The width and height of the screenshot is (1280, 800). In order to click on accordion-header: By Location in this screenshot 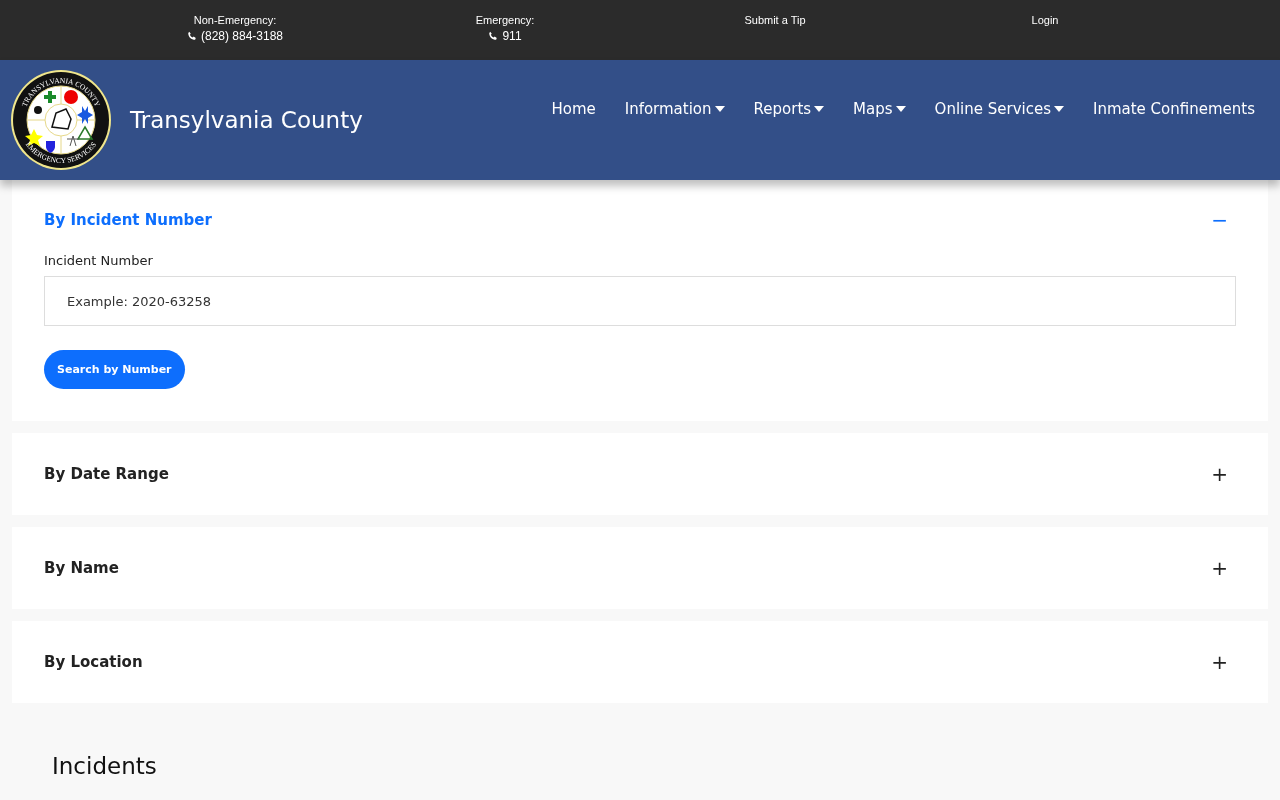, I will do `click(93, 662)`.